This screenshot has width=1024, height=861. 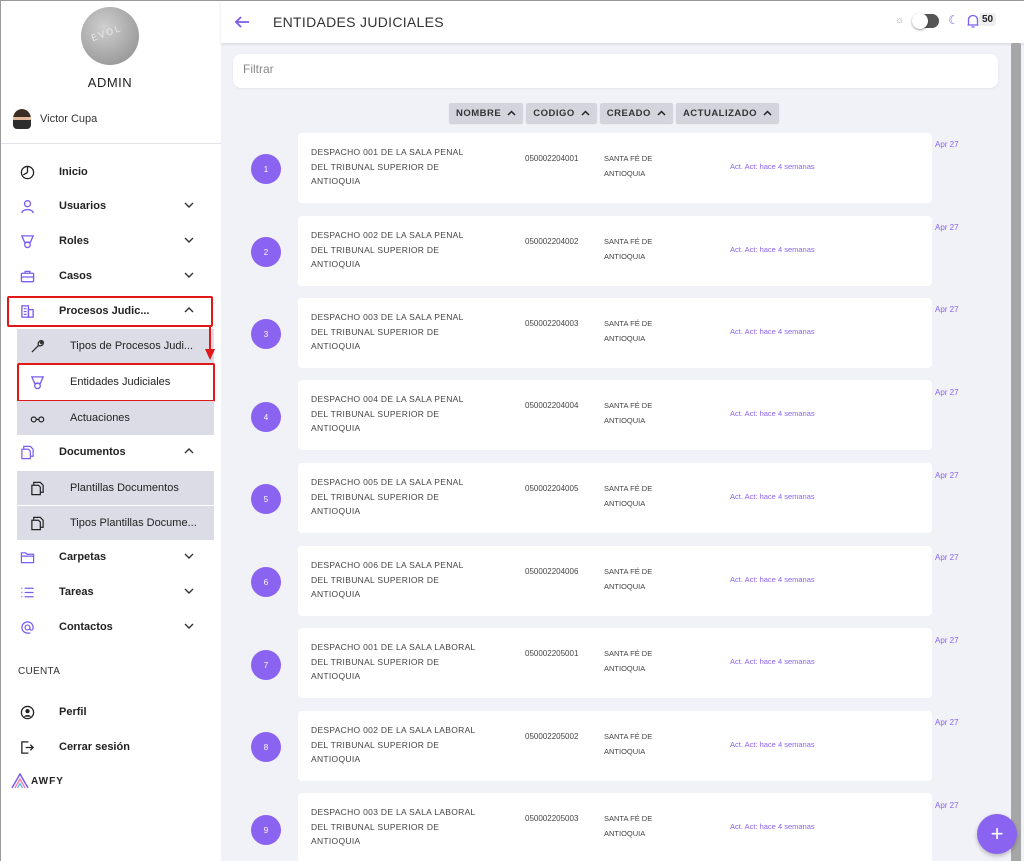 What do you see at coordinates (74, 241) in the screenshot?
I see `sidebar-item-label: Roles` at bounding box center [74, 241].